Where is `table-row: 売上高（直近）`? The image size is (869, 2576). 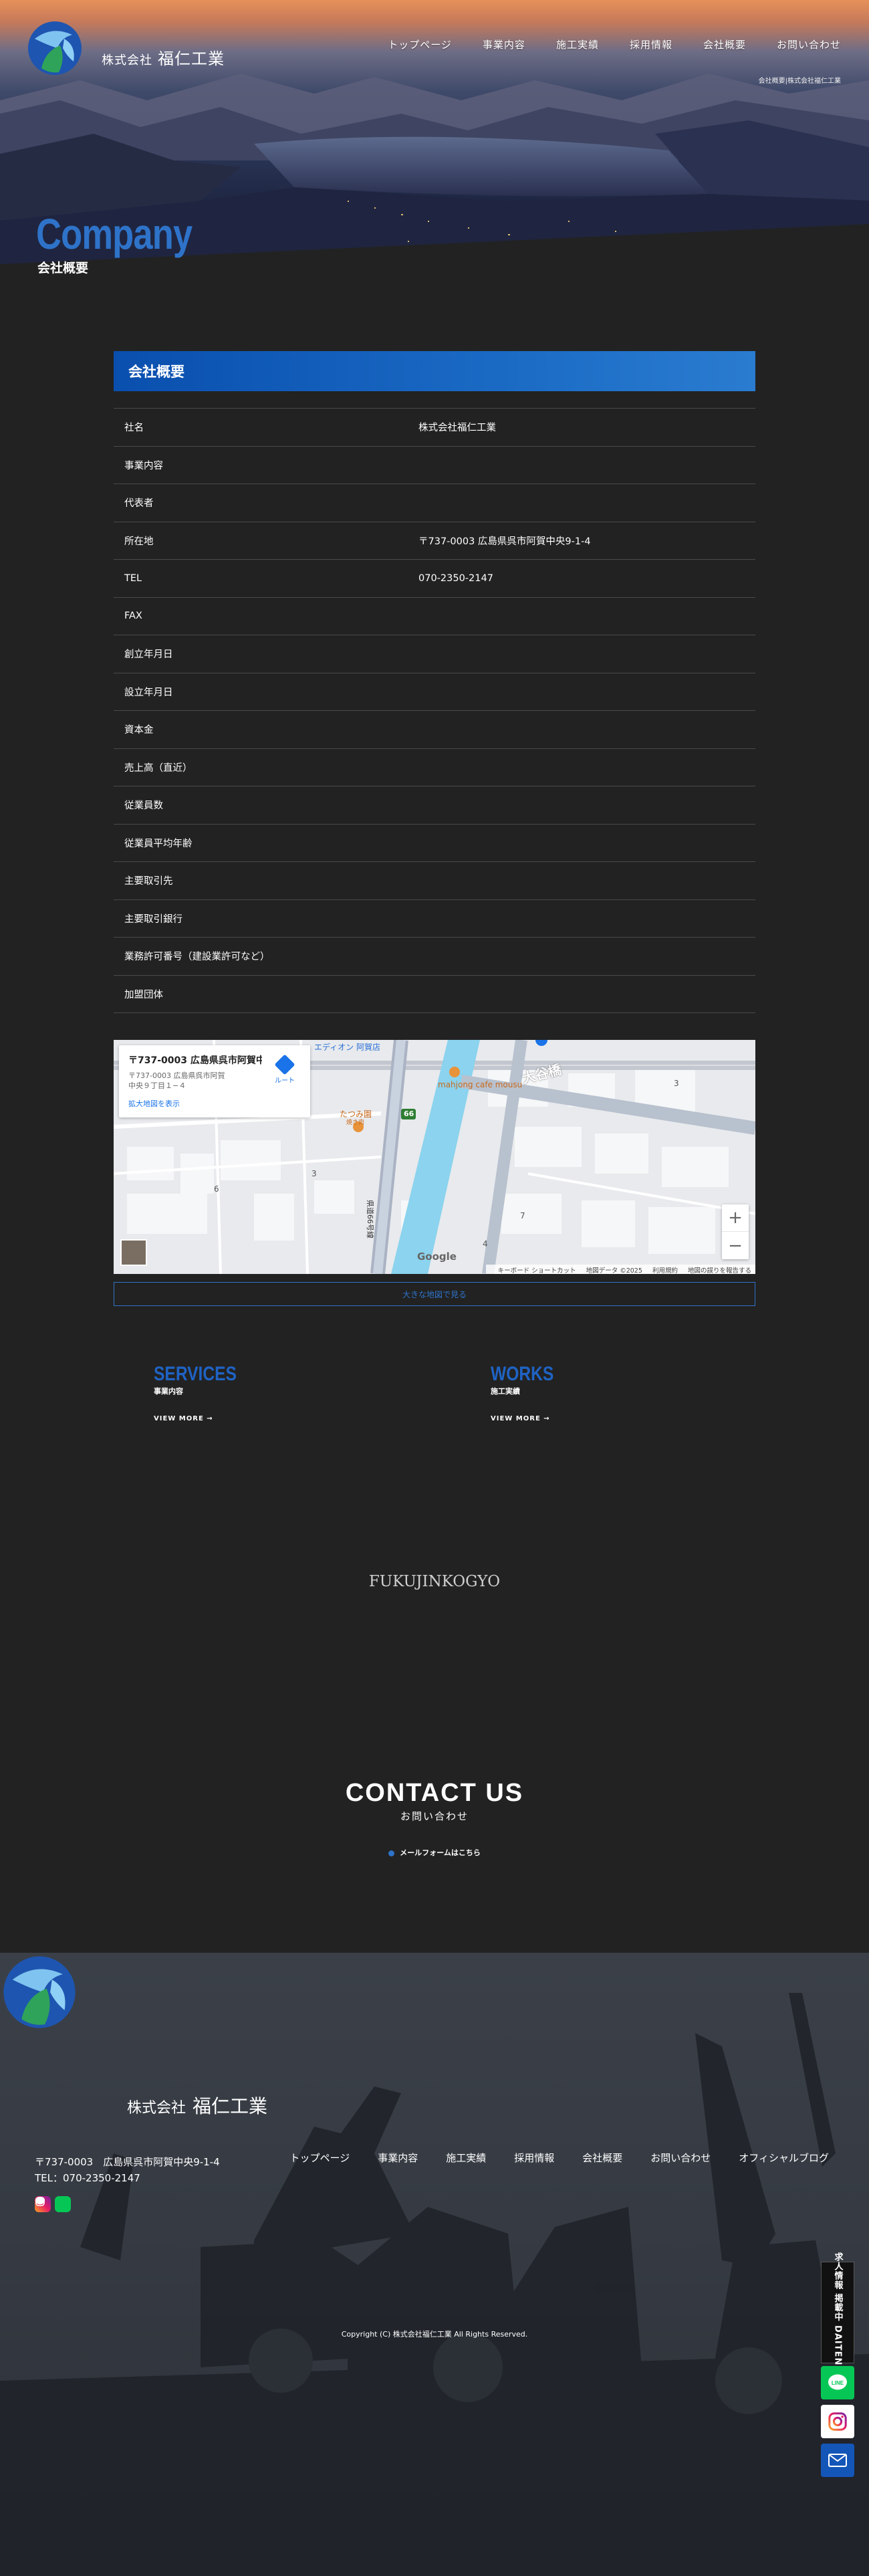 table-row: 売上高（直近） is located at coordinates (434, 768).